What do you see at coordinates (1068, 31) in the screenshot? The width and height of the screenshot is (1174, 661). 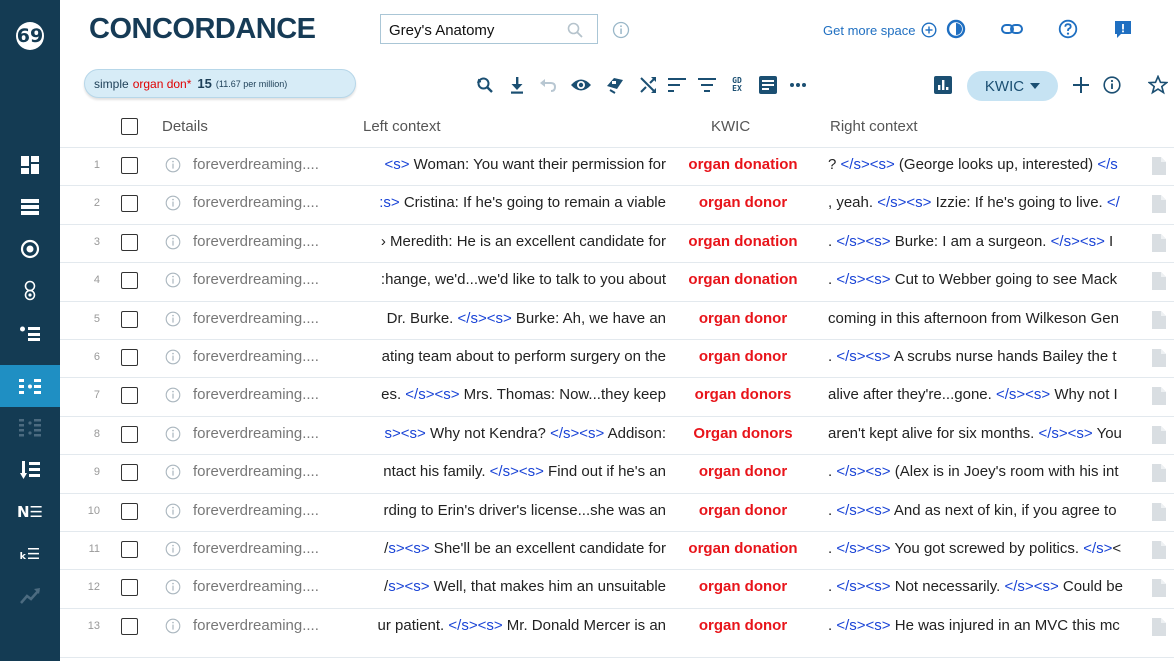 I see `help-icon` at bounding box center [1068, 31].